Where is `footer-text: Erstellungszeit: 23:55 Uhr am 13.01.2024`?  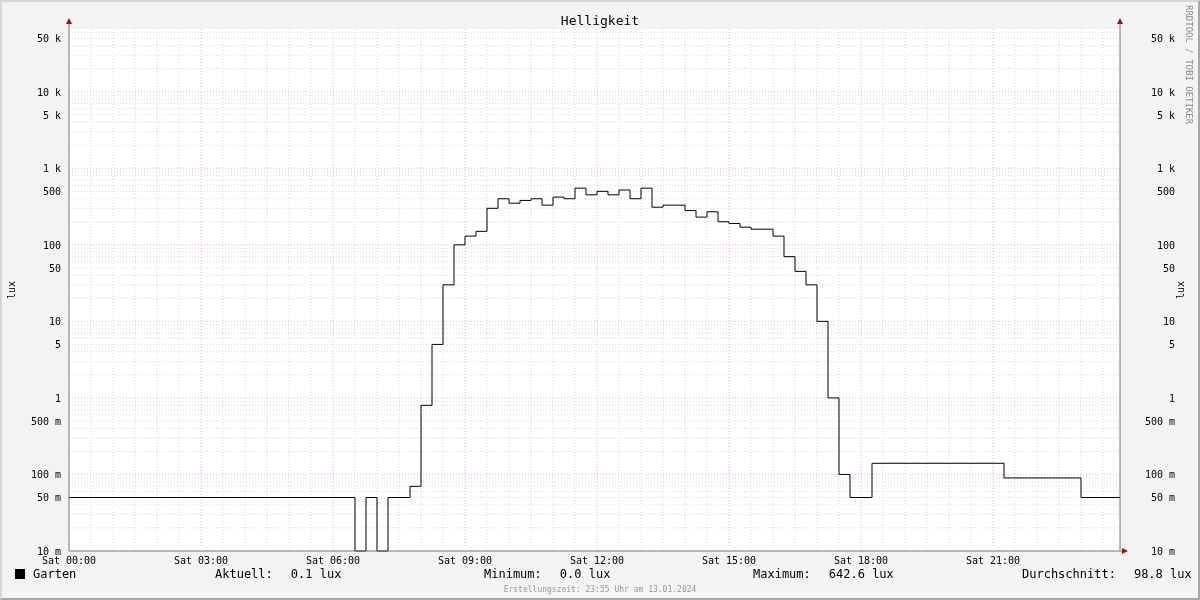
footer-text: Erstellungszeit: 23:55 Uhr am 13.01.2024 is located at coordinates (600, 589).